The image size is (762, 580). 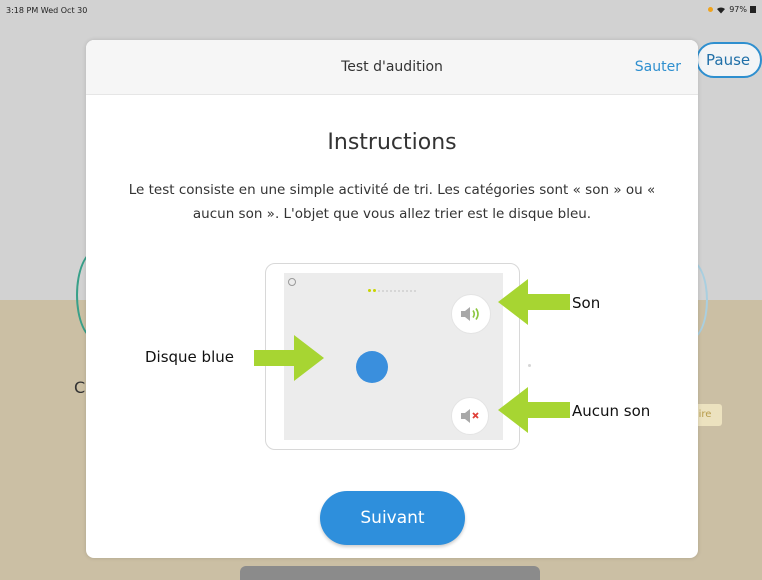 I want to click on modal-header: Test d'audition Sauter, so click(x=392, y=67).